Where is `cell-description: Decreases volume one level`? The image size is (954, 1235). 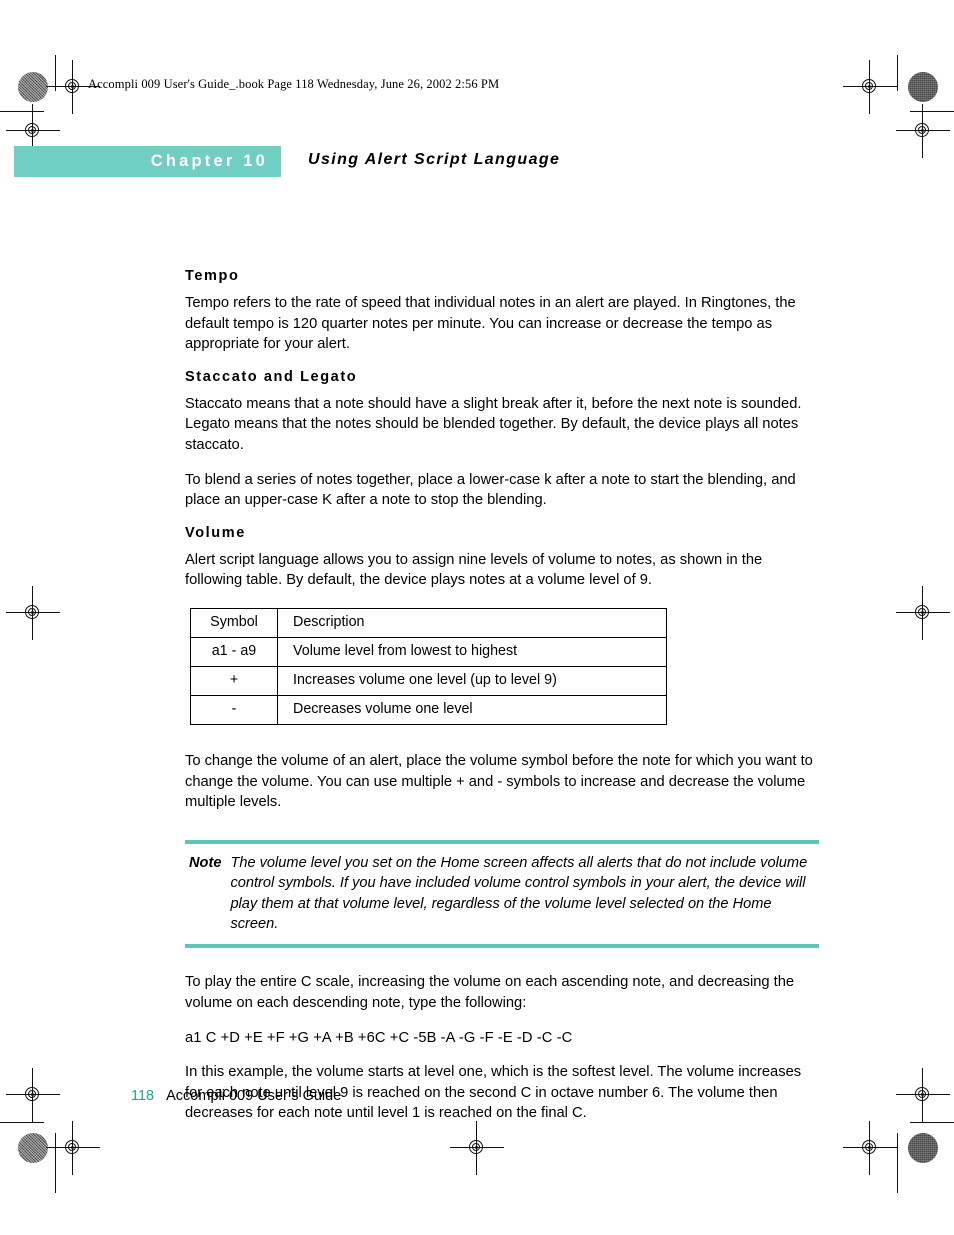
cell-description: Decreases volume one level is located at coordinates (472, 709).